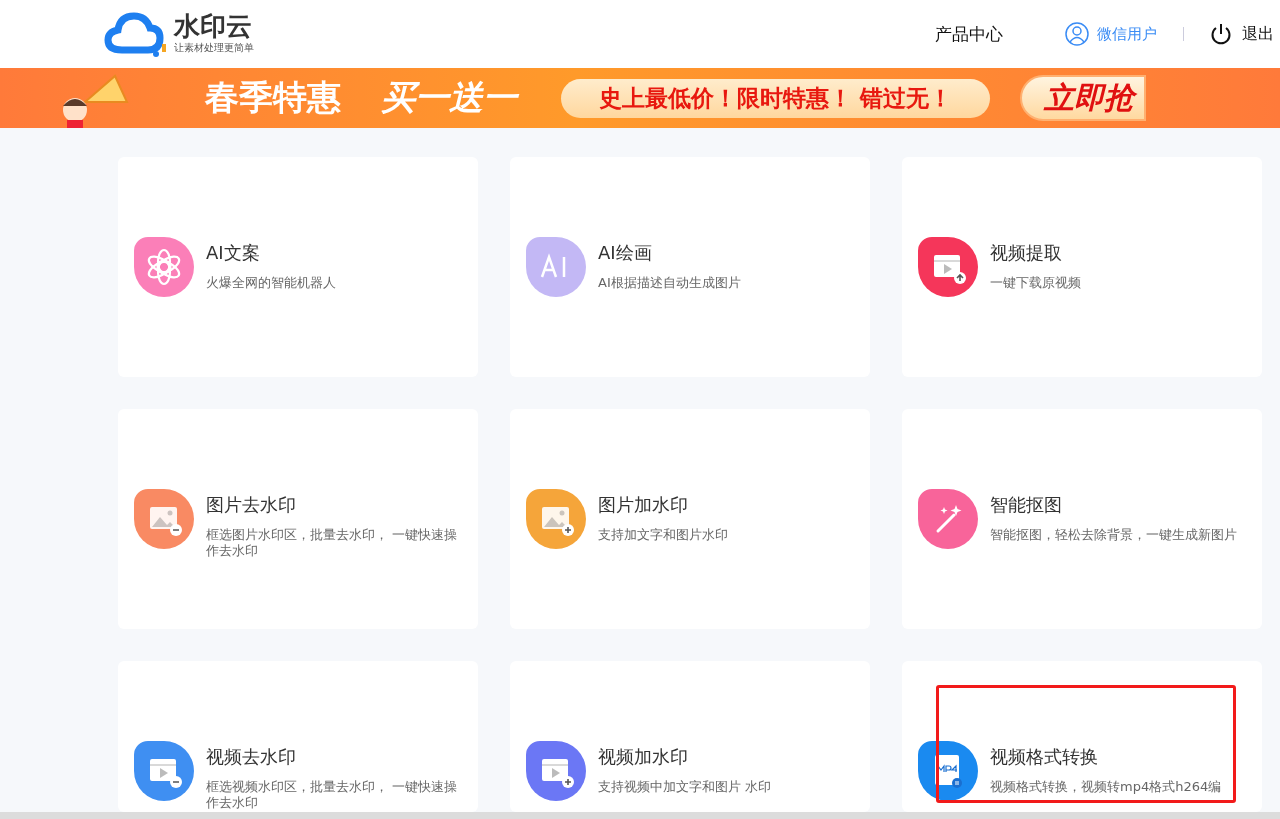  Describe the element at coordinates (332, 795) in the screenshot. I see `card-description: 框选视频水印区，批量去水印， 一键快速操作去水印` at that location.